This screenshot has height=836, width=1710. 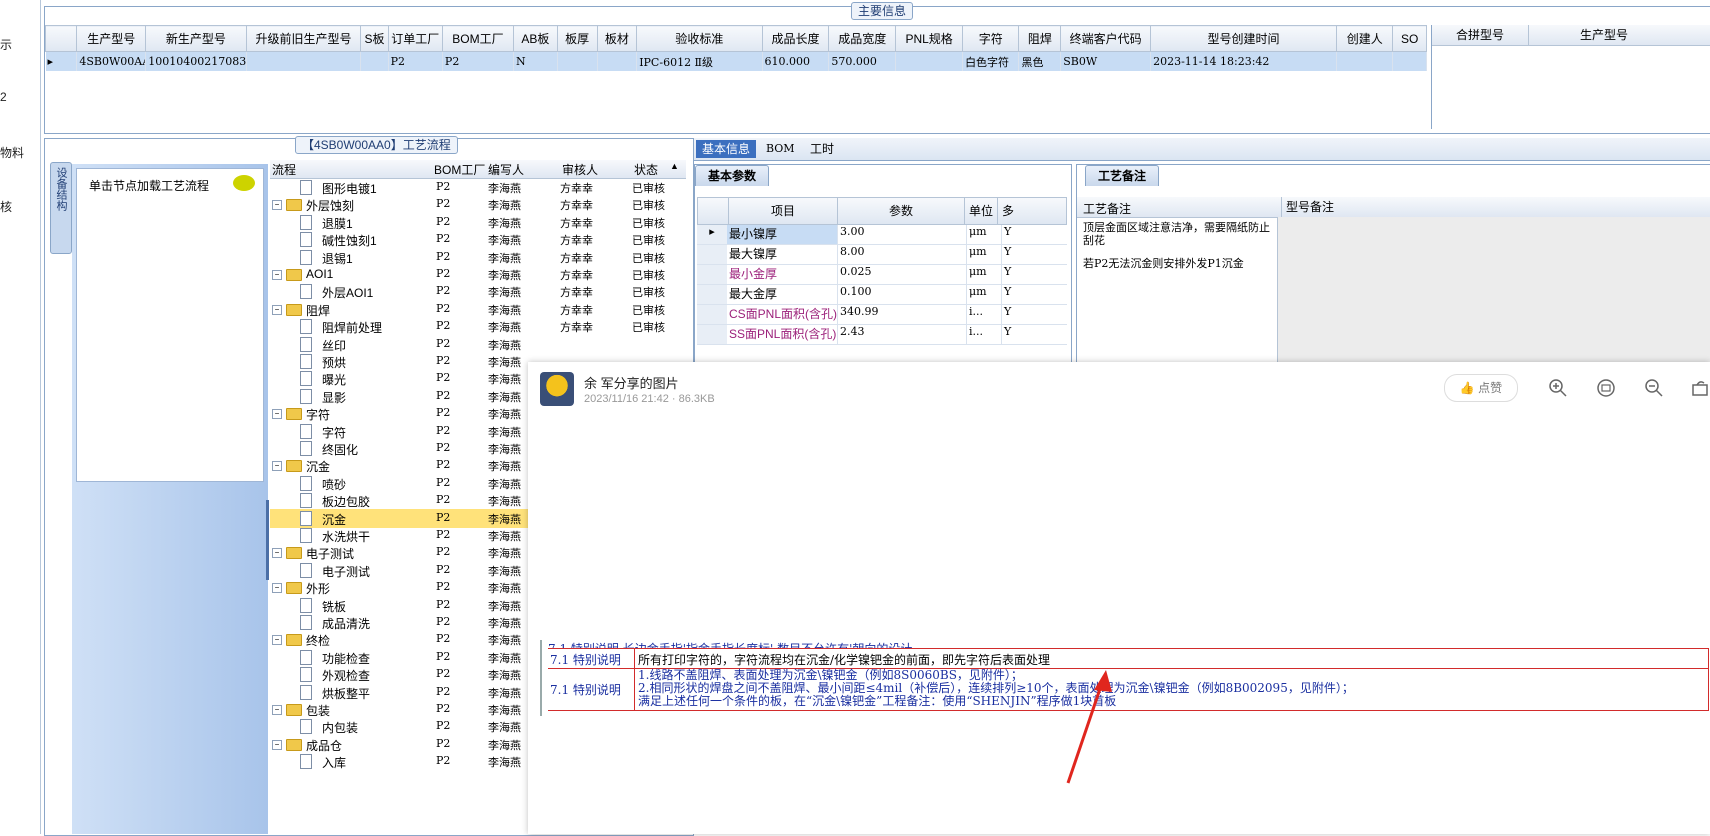 I want to click on table-cell: 4SB0W00AA0, so click(x=111, y=61).